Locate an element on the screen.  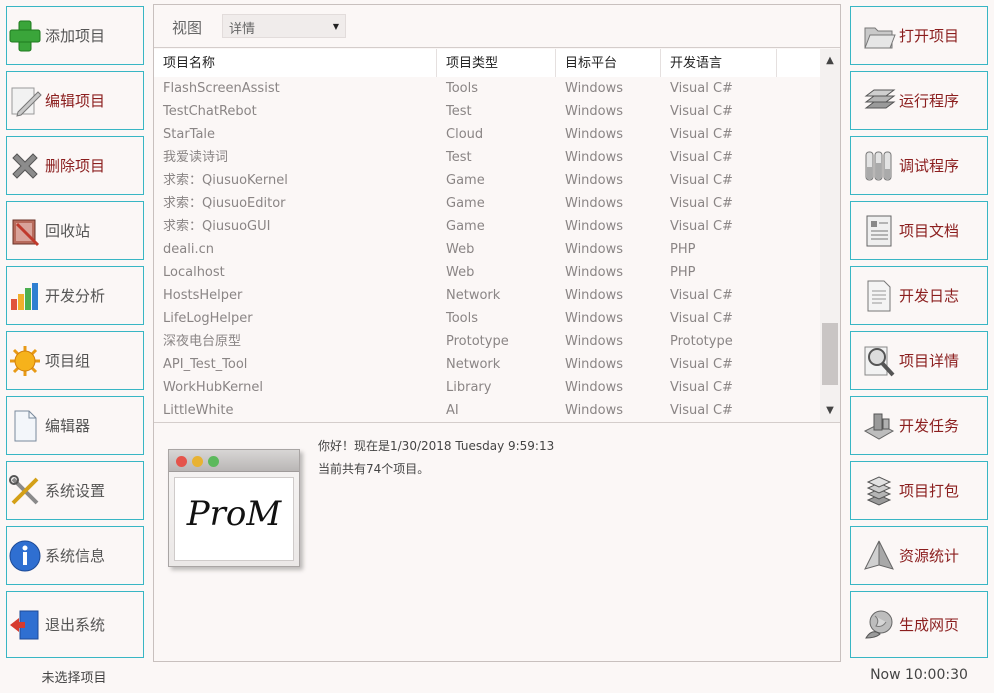
resource-stats-button: 资源统计 is located at coordinates (919, 555).